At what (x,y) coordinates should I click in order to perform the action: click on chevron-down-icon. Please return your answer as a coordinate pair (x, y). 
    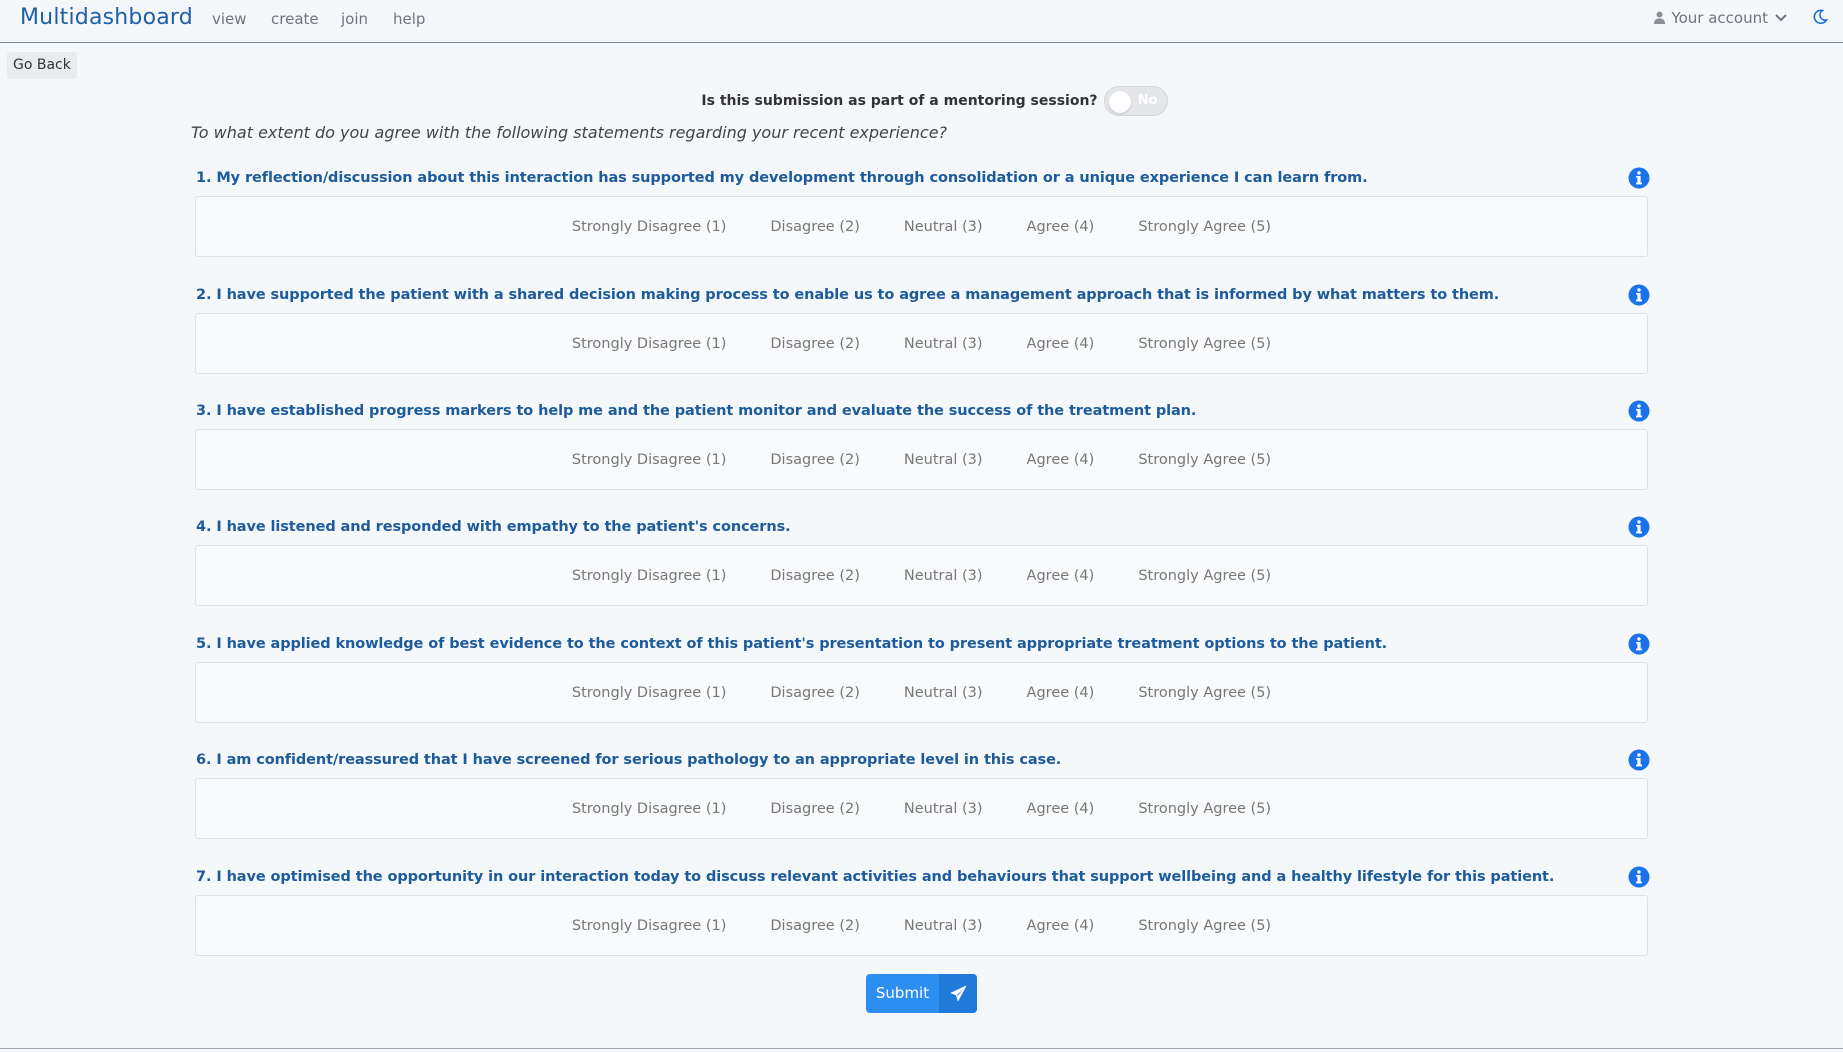
    Looking at the image, I should click on (1781, 18).